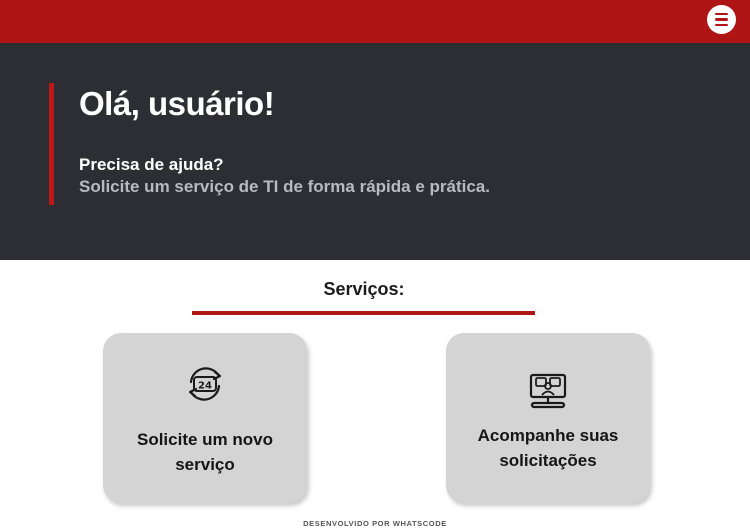 The height and width of the screenshot is (532, 750). I want to click on top-bar, so click(375, 21).